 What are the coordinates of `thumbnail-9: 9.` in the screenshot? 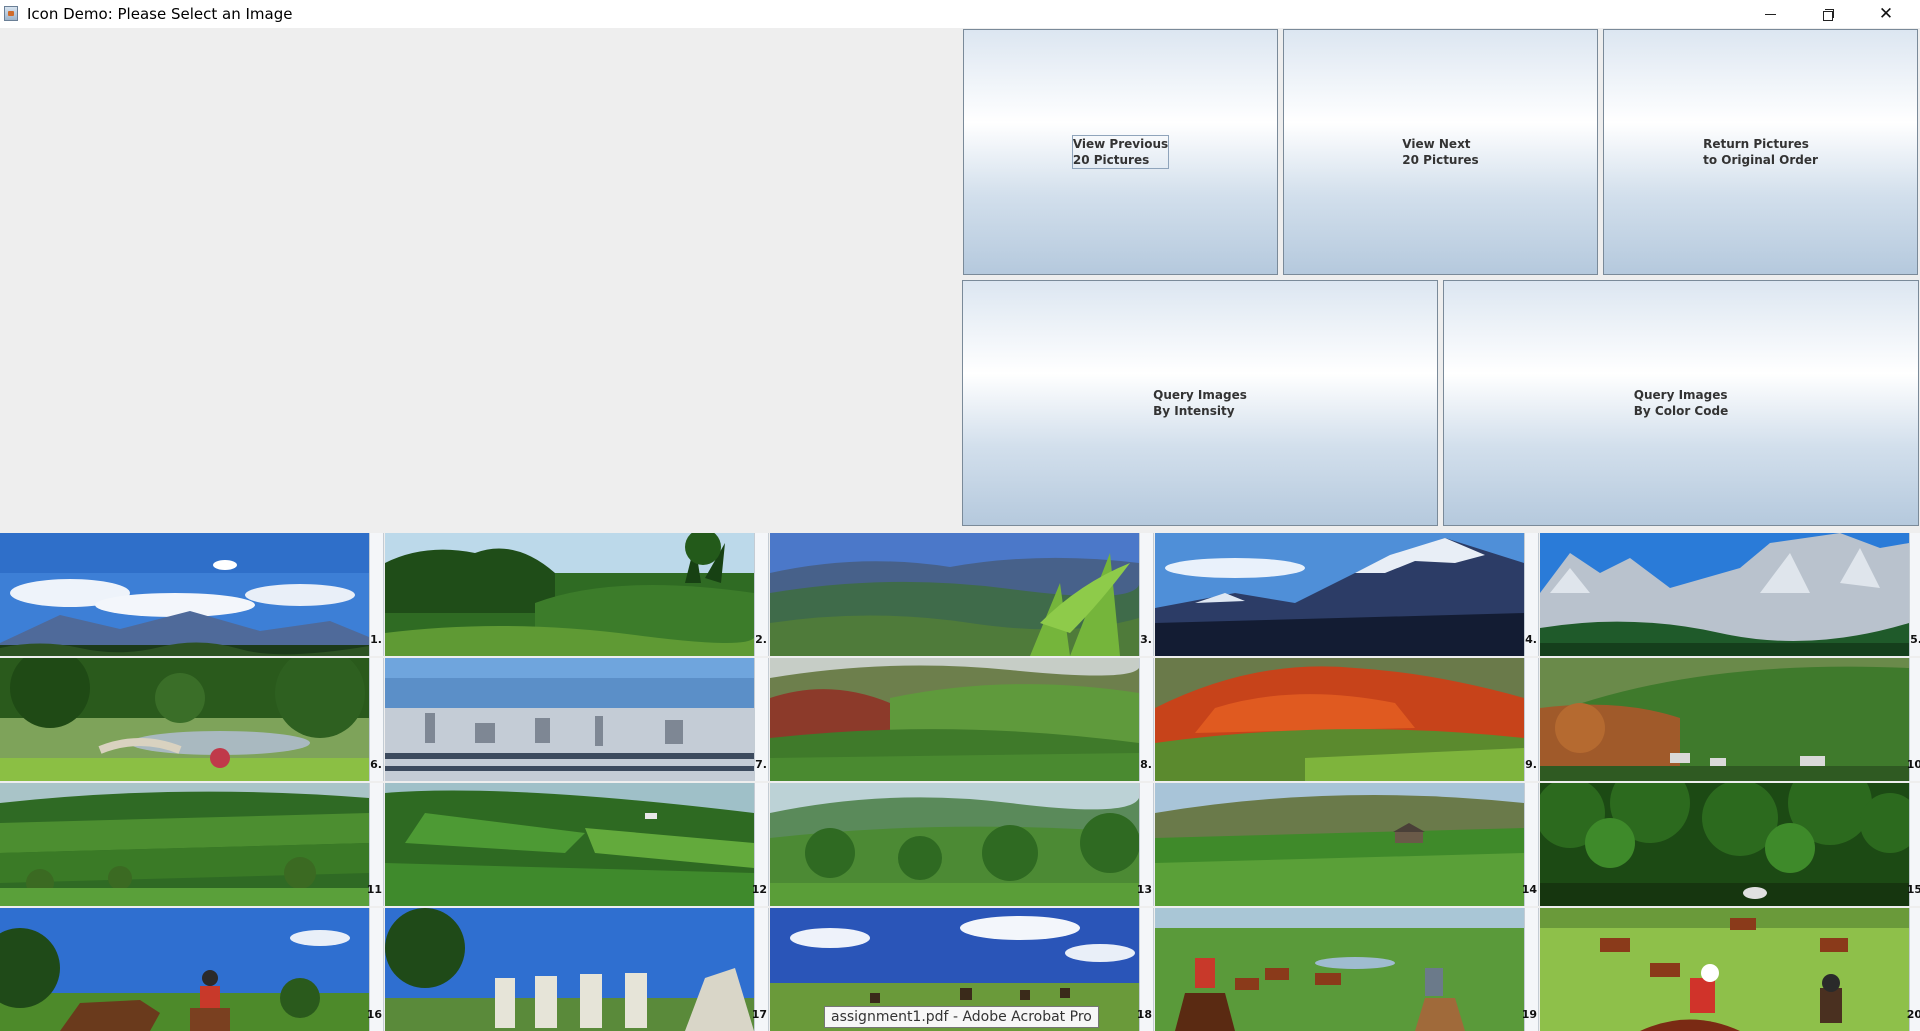 It's located at (1347, 719).